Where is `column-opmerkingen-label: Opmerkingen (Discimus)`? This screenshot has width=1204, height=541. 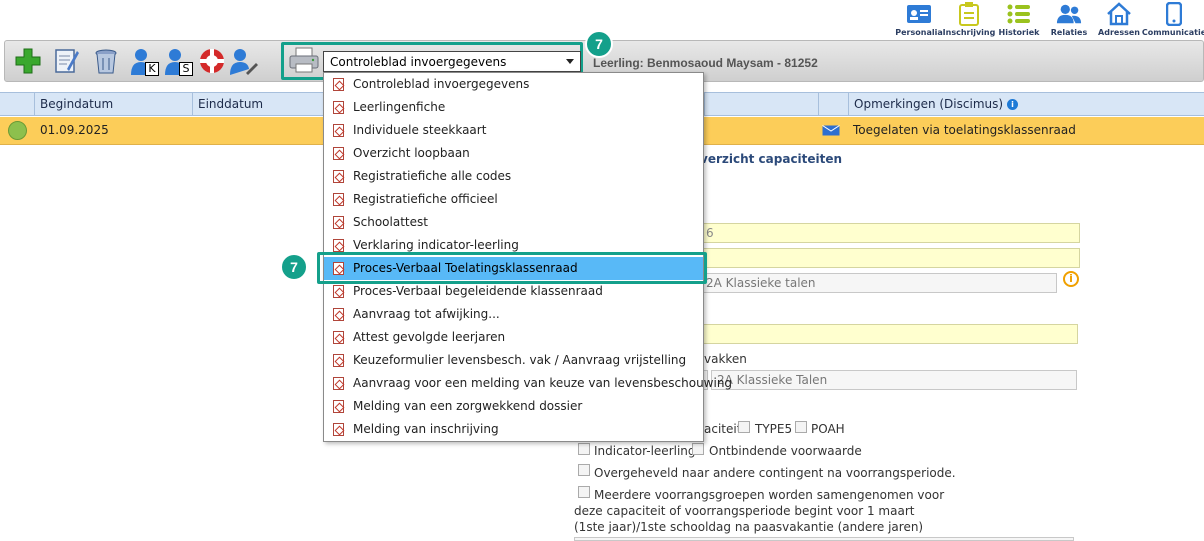
column-opmerkingen-label: Opmerkingen (Discimus) is located at coordinates (929, 104).